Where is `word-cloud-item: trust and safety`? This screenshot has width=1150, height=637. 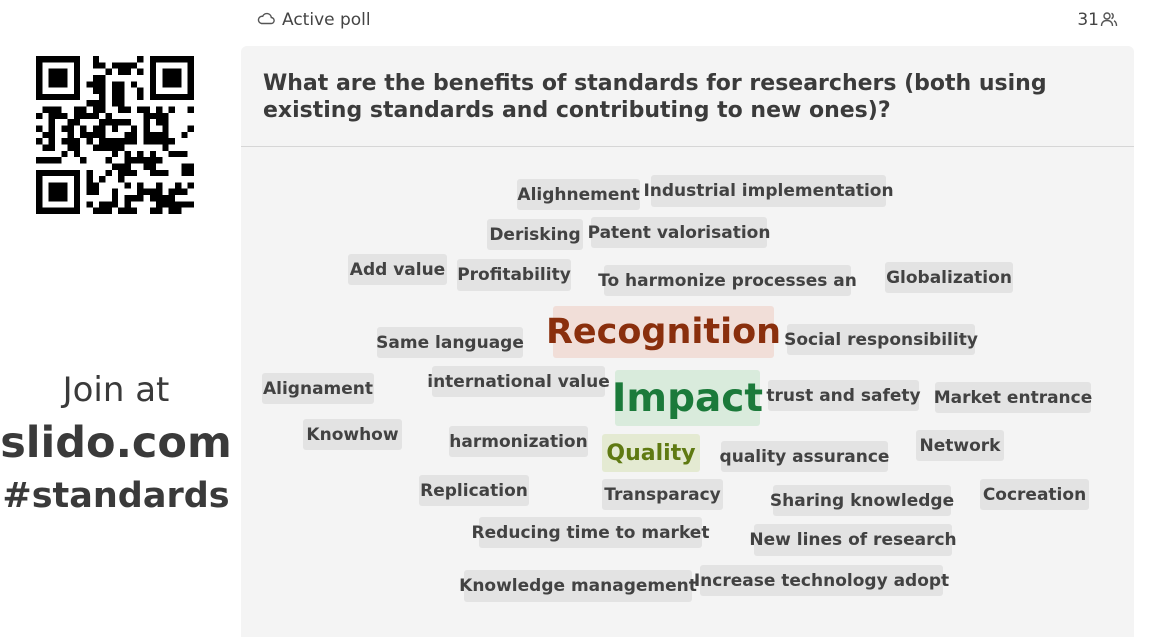
word-cloud-item: trust and safety is located at coordinates (843, 395).